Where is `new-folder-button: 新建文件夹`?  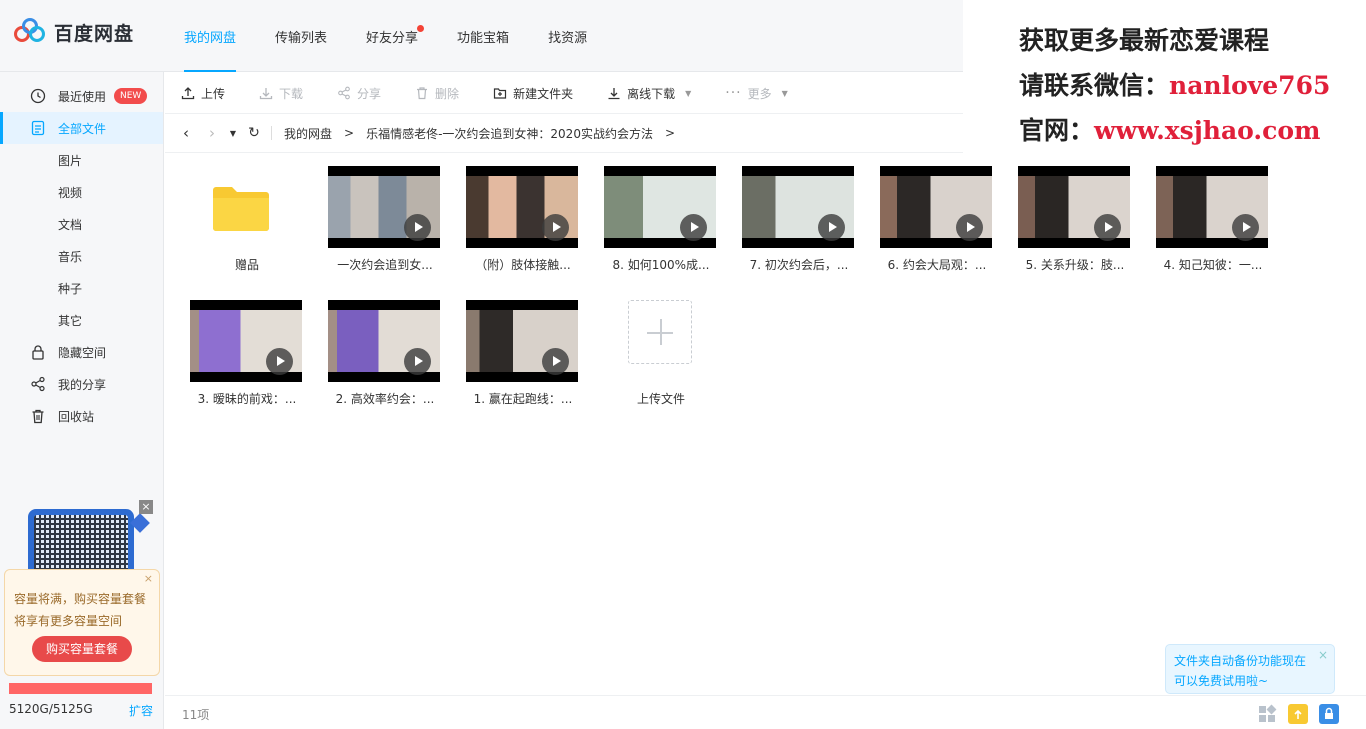
new-folder-button: 新建文件夹 is located at coordinates (533, 93).